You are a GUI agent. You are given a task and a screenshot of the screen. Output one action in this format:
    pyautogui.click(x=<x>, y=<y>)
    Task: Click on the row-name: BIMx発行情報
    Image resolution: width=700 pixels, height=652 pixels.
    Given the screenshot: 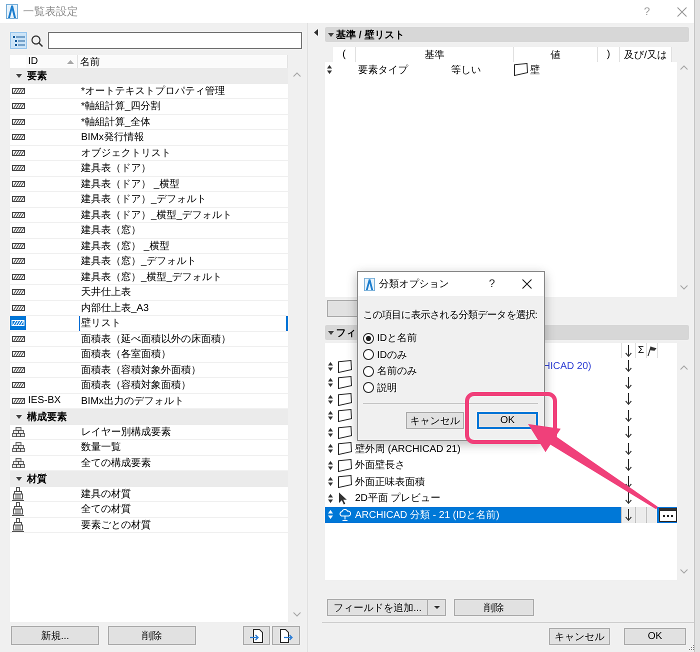 What is the action you would take?
    pyautogui.click(x=112, y=137)
    